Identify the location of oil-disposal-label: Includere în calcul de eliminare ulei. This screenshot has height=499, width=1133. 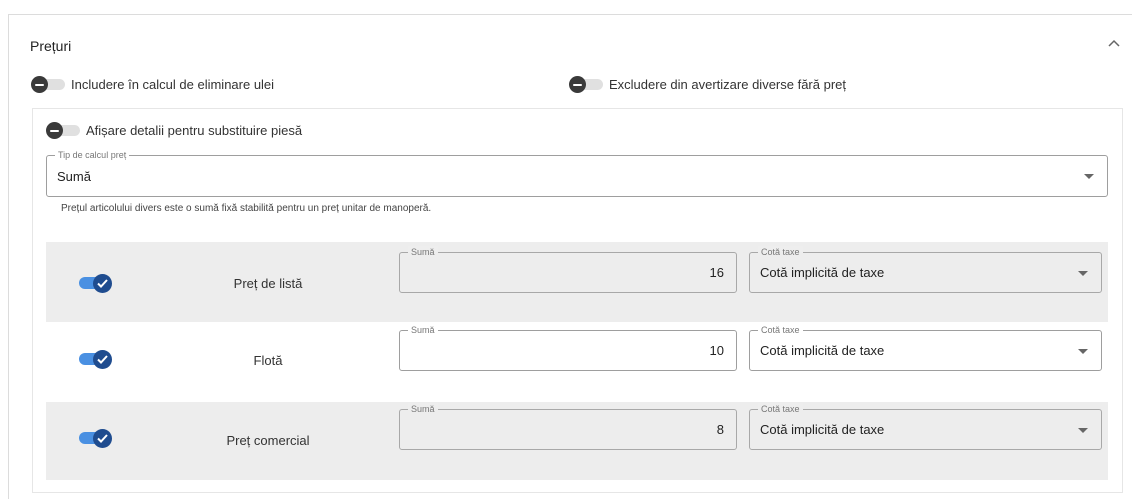
(173, 84).